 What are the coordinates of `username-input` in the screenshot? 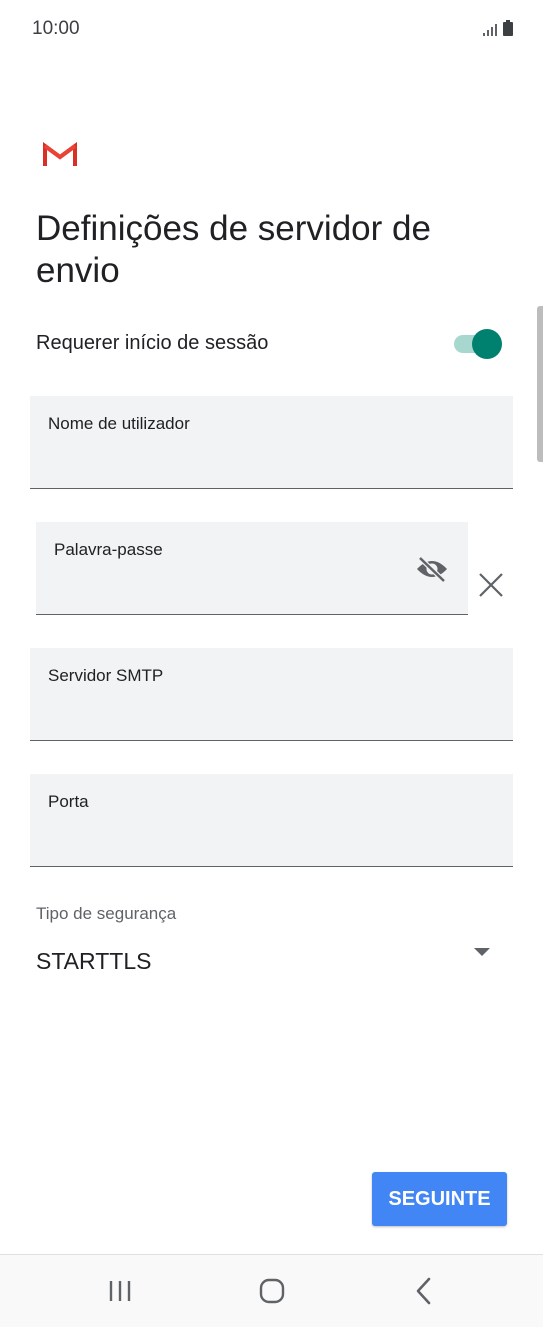 It's located at (271, 463).